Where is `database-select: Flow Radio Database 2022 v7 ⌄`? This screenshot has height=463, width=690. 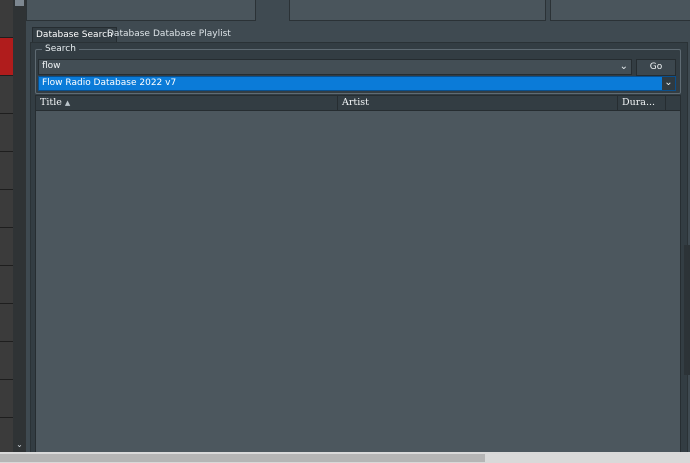 database-select: Flow Radio Database 2022 v7 ⌄ is located at coordinates (357, 83).